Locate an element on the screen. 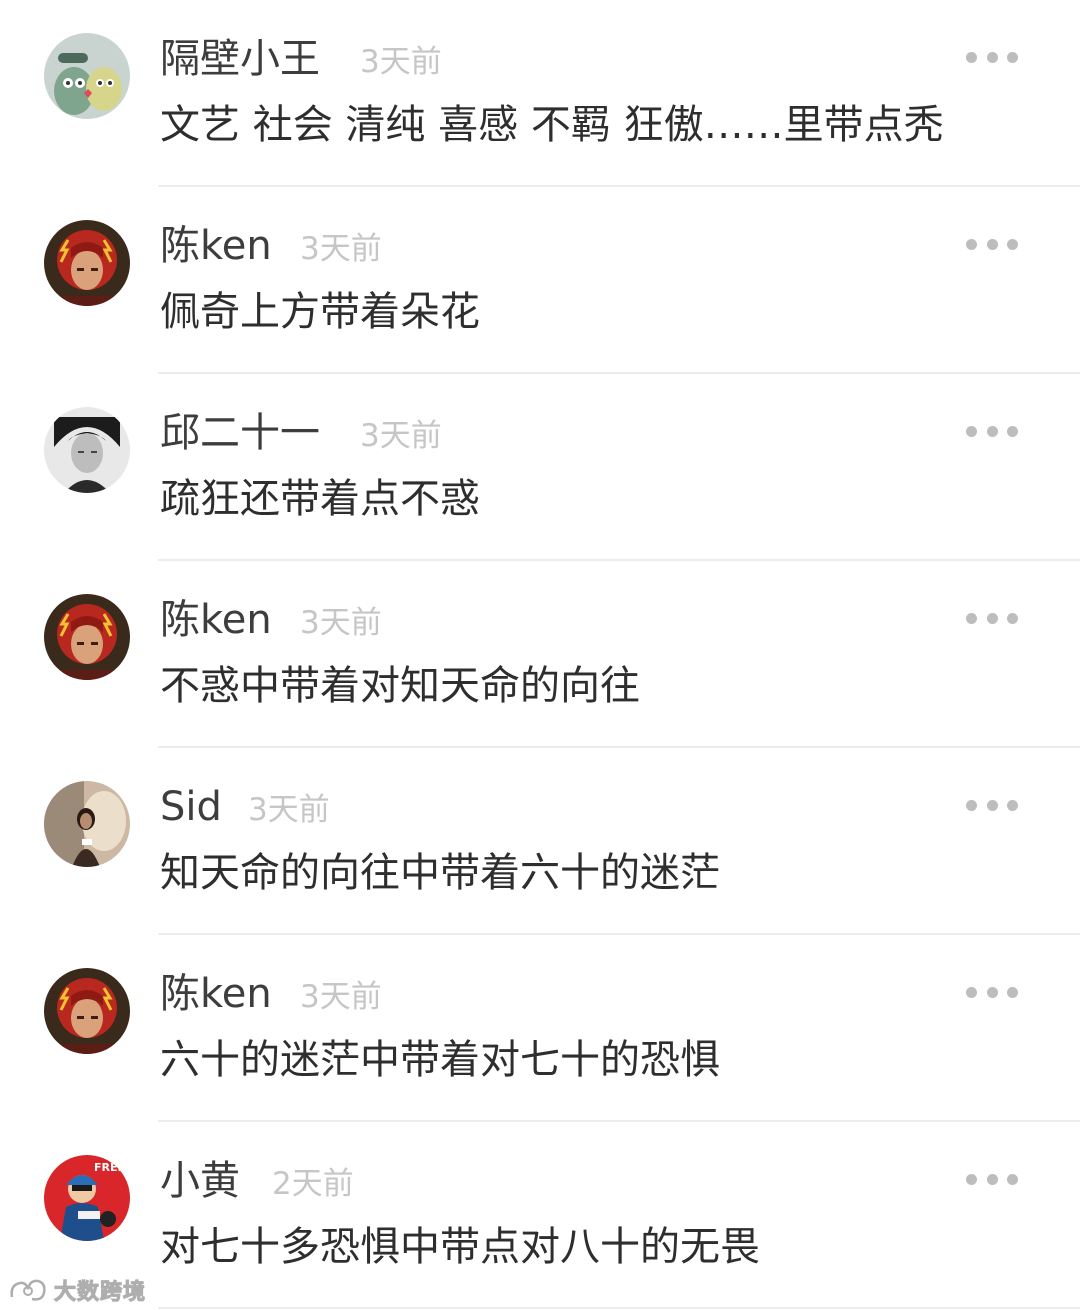 This screenshot has height=1310, width=1080. comment-item: 陈ken 3天前 佩奇上方带着朵花 is located at coordinates (540, 280).